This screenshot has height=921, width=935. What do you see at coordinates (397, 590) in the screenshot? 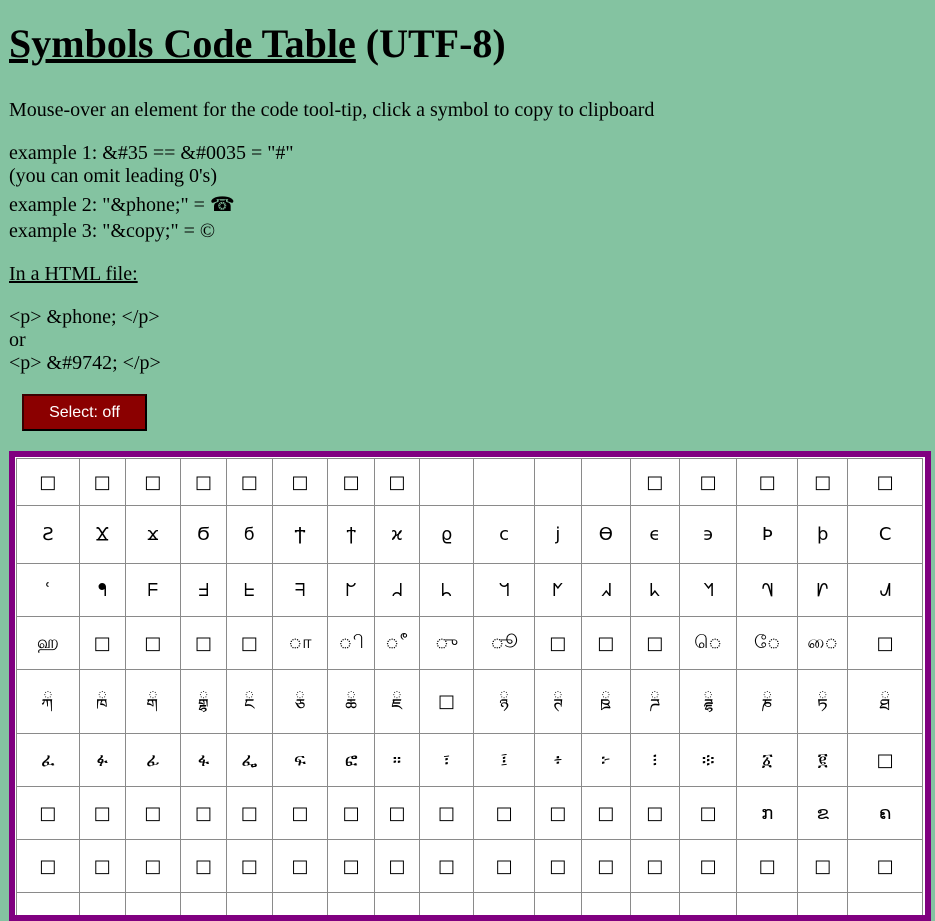
I see `symbol-cell: ᖹ` at bounding box center [397, 590].